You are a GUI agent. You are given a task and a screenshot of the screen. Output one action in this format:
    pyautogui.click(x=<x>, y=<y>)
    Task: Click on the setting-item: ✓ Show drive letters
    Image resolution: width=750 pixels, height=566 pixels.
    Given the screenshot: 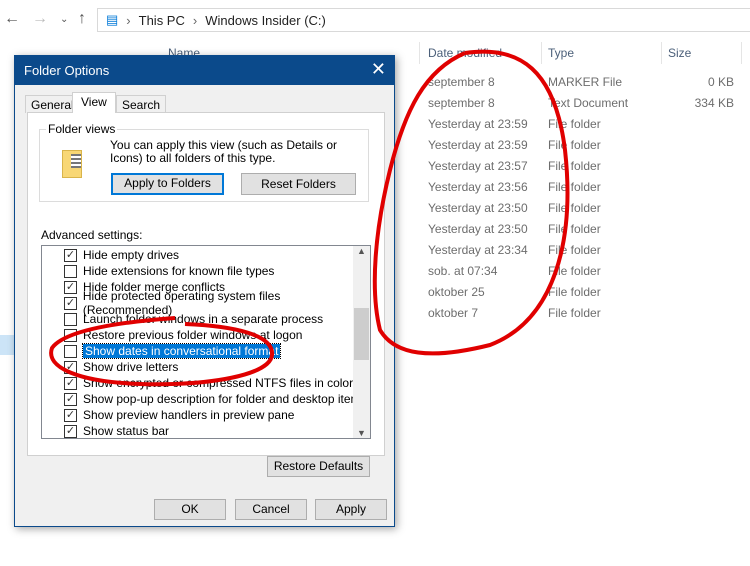 What is the action you would take?
    pyautogui.click(x=121, y=367)
    